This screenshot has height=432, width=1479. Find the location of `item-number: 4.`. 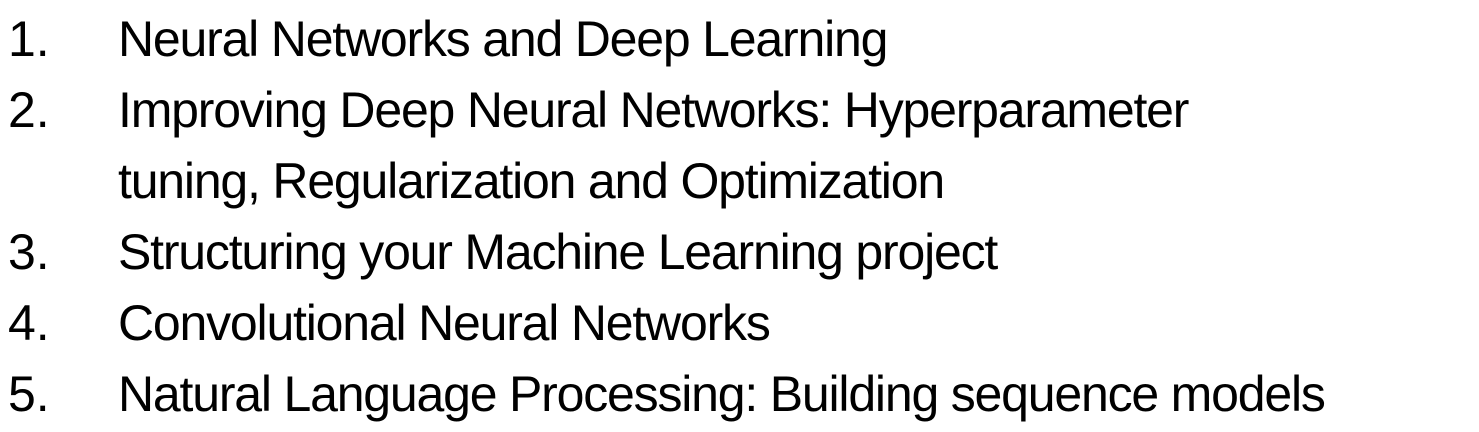

item-number: 4. is located at coordinates (29, 323).